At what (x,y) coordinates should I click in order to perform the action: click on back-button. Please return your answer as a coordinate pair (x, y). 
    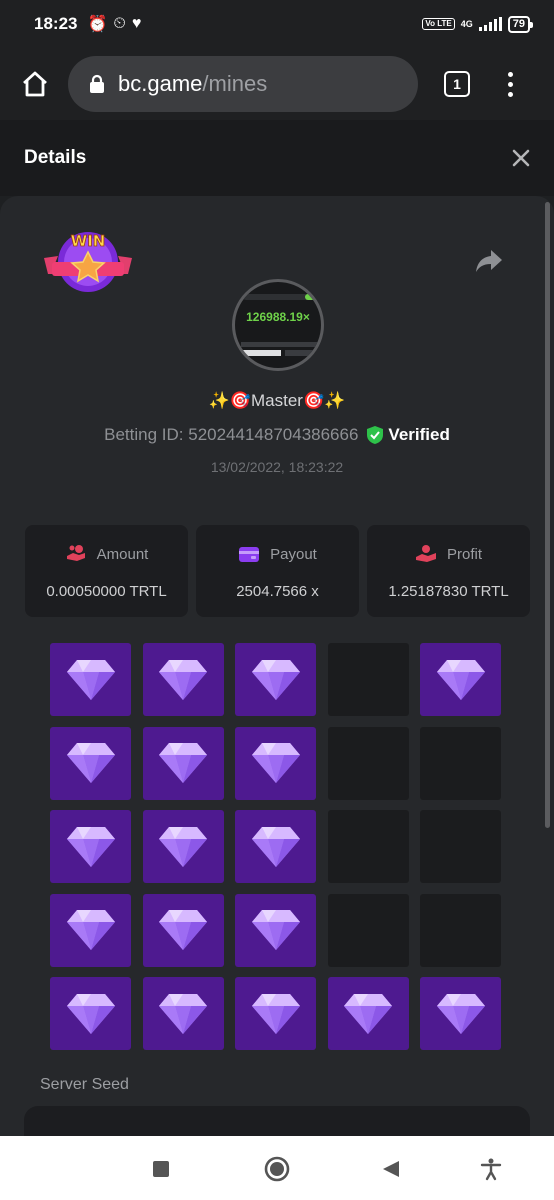
    Looking at the image, I should click on (391, 1169).